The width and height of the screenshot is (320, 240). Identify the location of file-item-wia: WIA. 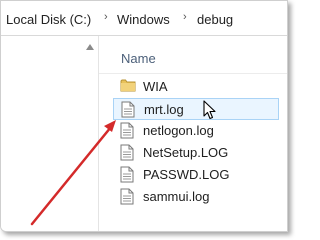
(196, 87).